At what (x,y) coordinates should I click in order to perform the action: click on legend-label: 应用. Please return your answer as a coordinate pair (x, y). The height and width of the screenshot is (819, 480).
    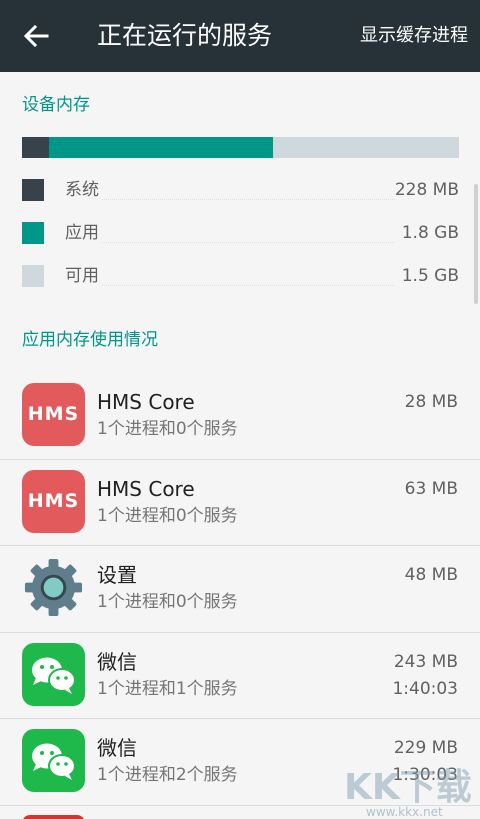
    Looking at the image, I should click on (82, 233).